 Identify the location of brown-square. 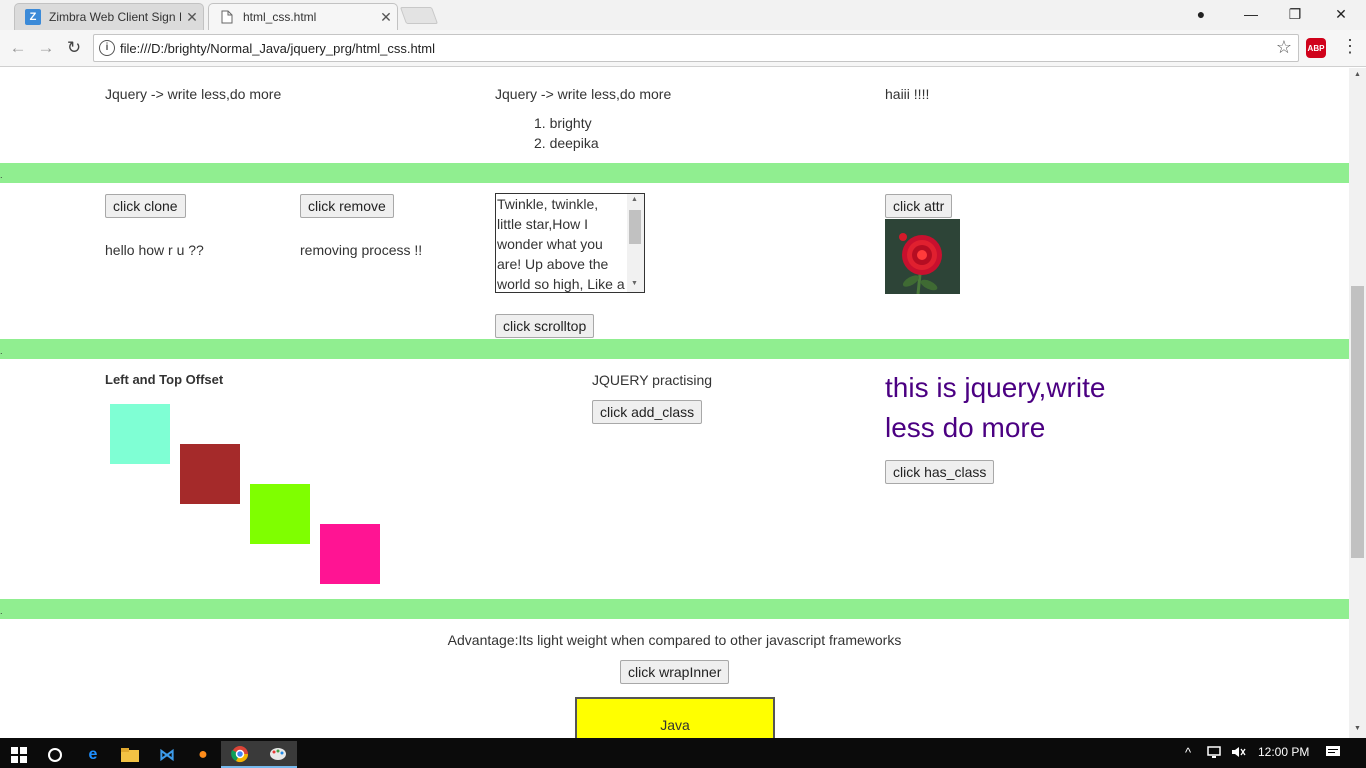
(210, 474).